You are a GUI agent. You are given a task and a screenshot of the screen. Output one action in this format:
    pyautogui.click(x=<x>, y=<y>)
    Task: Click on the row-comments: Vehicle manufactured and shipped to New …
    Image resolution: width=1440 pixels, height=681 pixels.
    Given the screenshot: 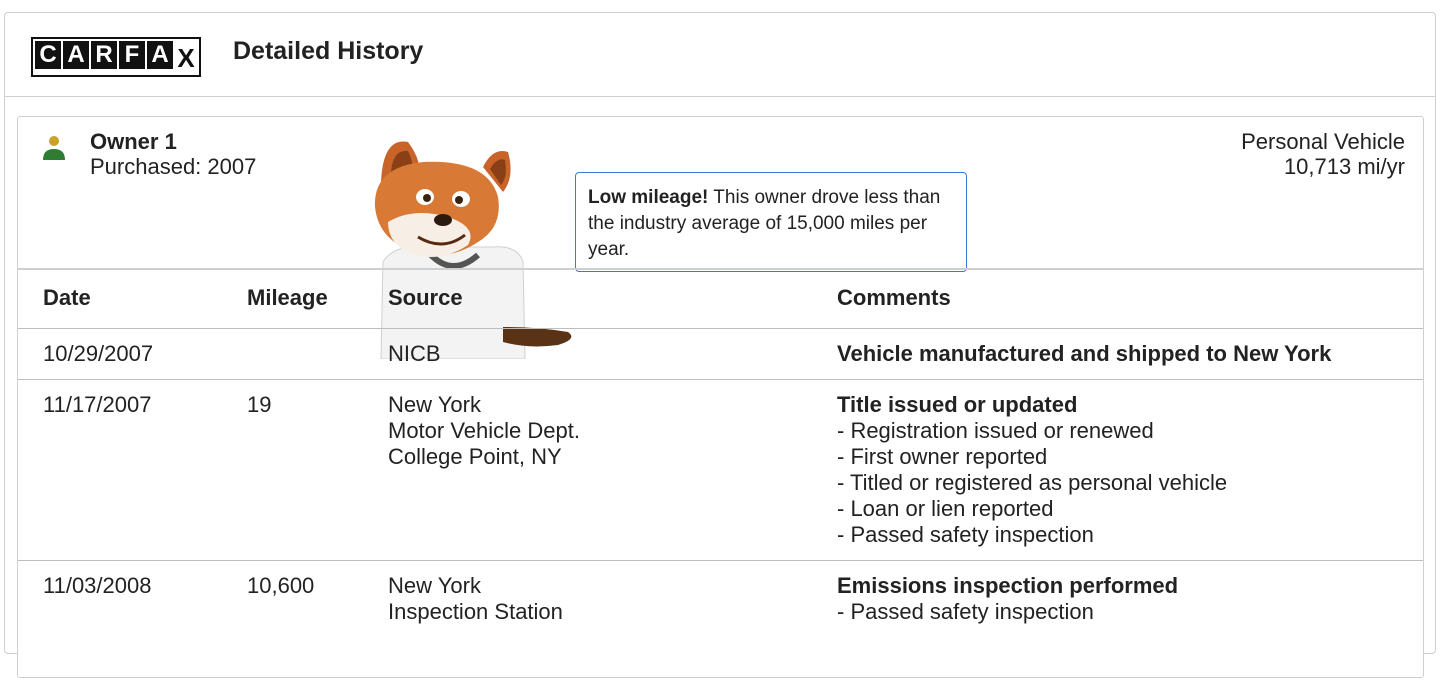 What is the action you would take?
    pyautogui.click(x=1084, y=354)
    